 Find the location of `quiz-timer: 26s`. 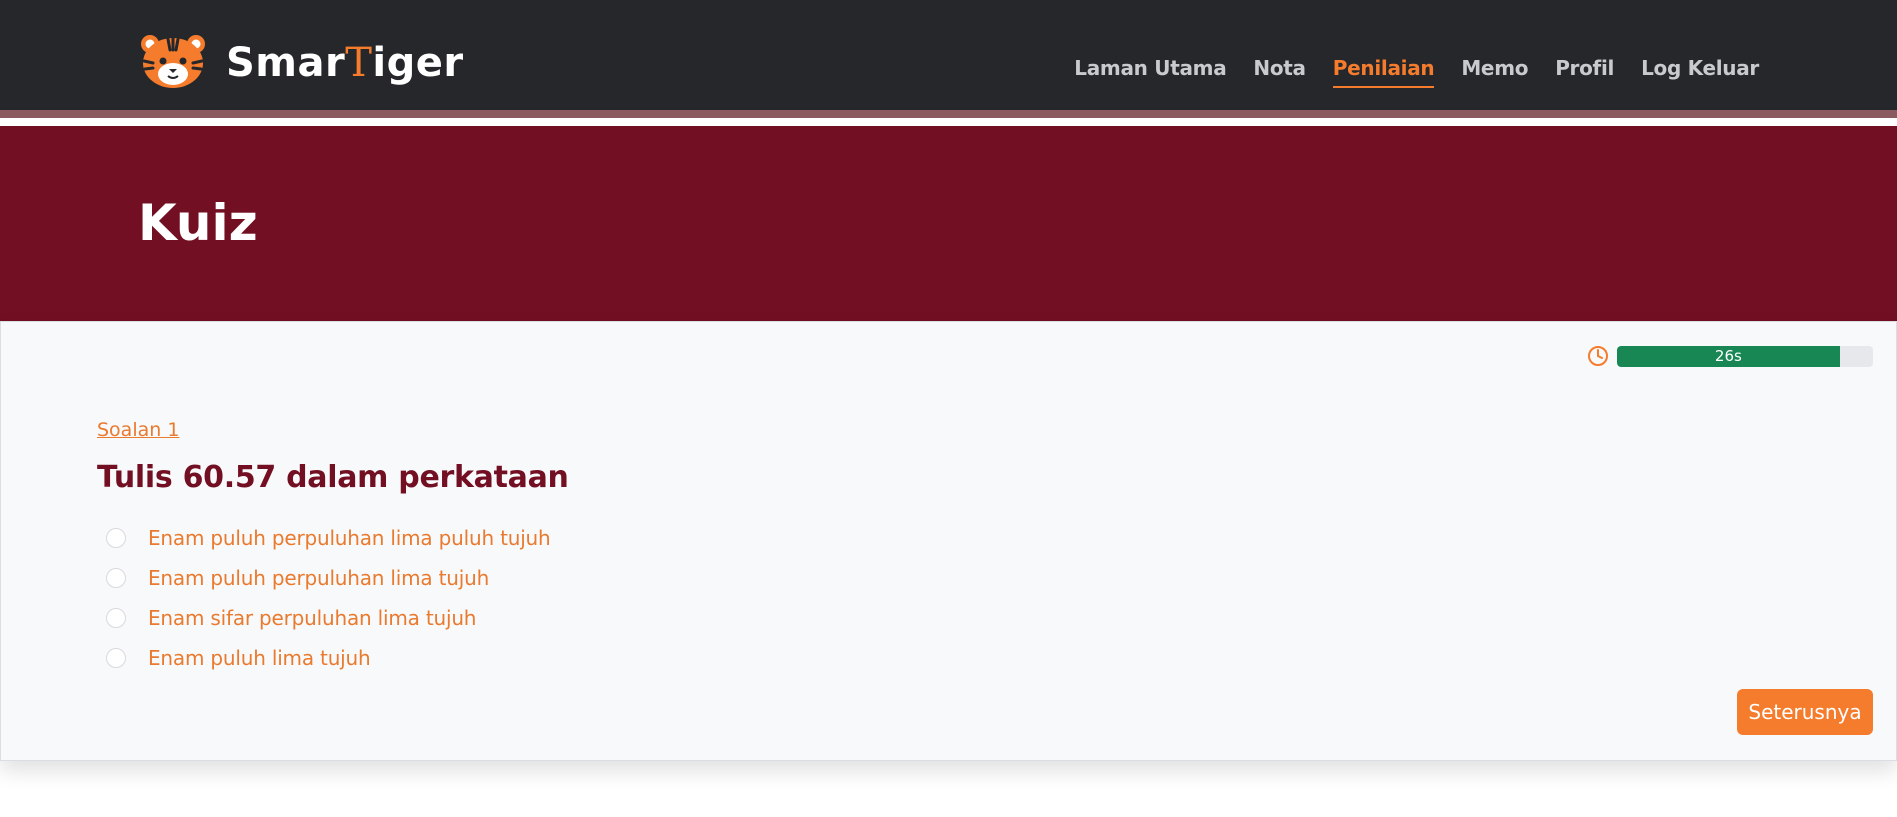

quiz-timer: 26s is located at coordinates (1730, 356).